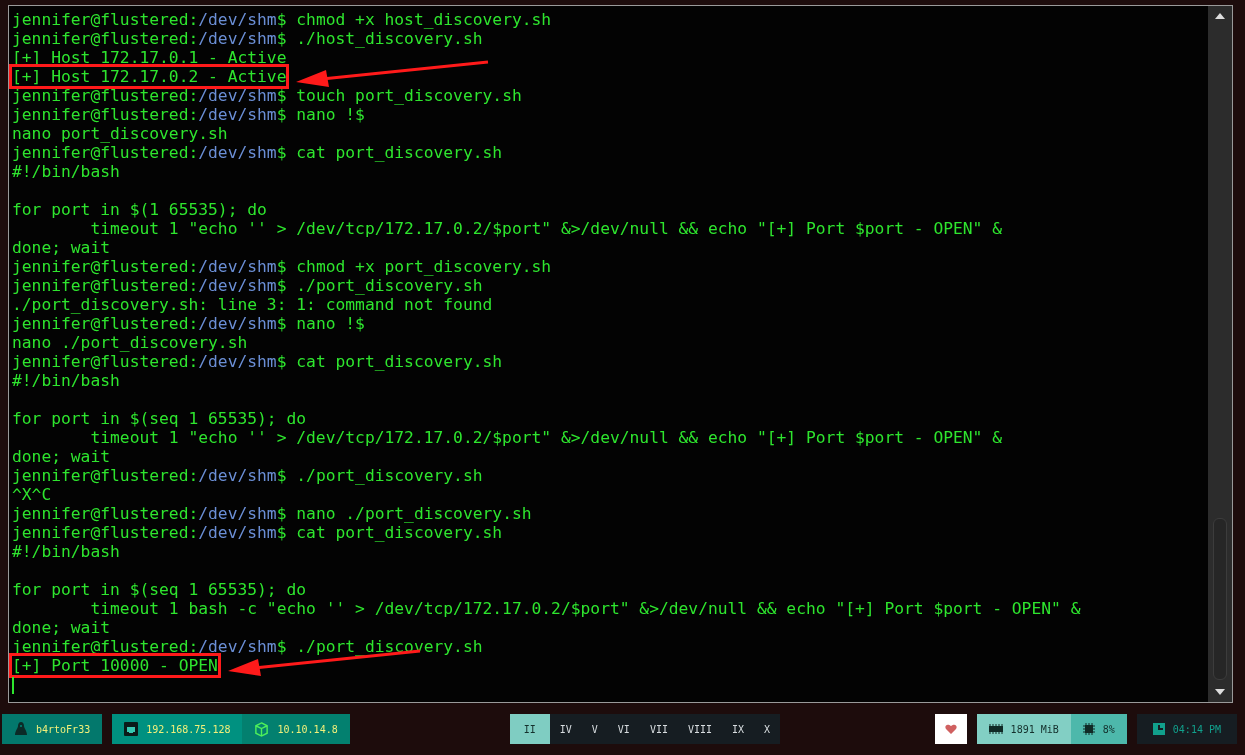 The image size is (1245, 755). What do you see at coordinates (307, 729) in the screenshot?
I see `ip-address-text: 10.10.14.8` at bounding box center [307, 729].